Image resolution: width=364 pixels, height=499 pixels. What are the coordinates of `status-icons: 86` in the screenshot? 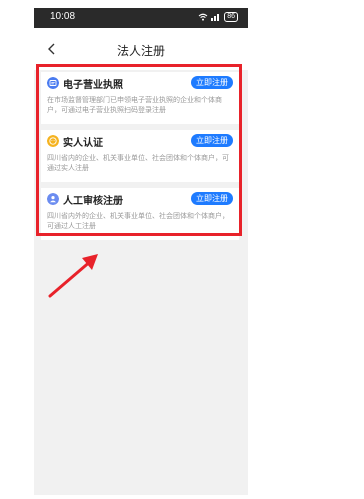 It's located at (218, 17).